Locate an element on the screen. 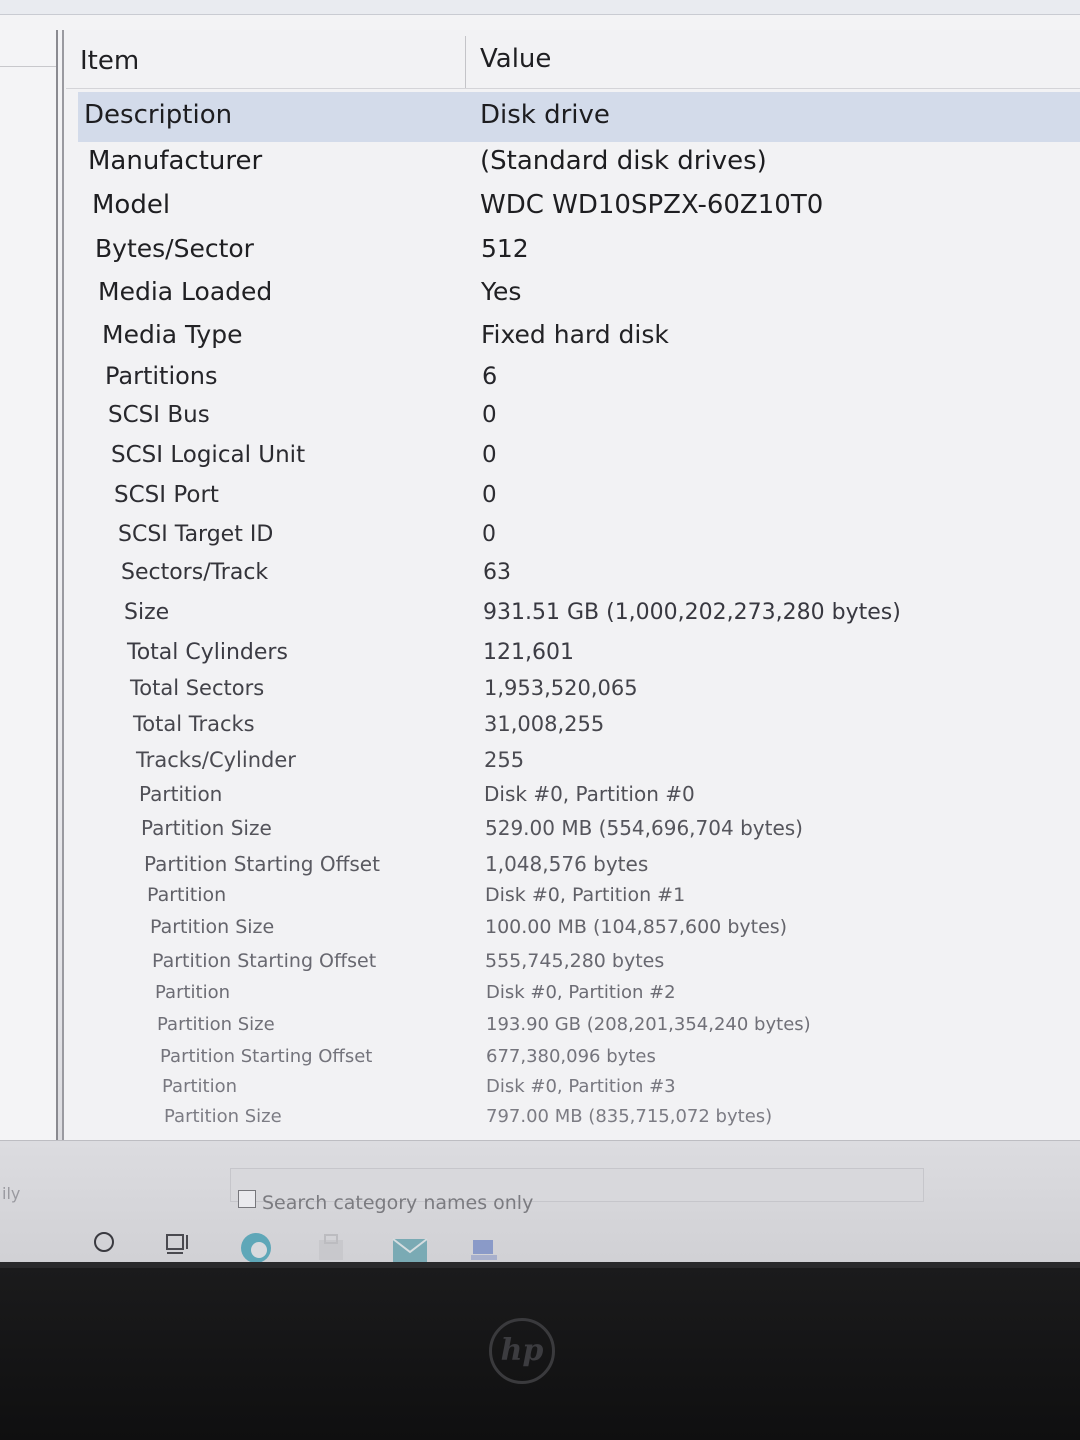 The height and width of the screenshot is (1440, 1080). row-item: Tracks/Cylinder is located at coordinates (216, 760).